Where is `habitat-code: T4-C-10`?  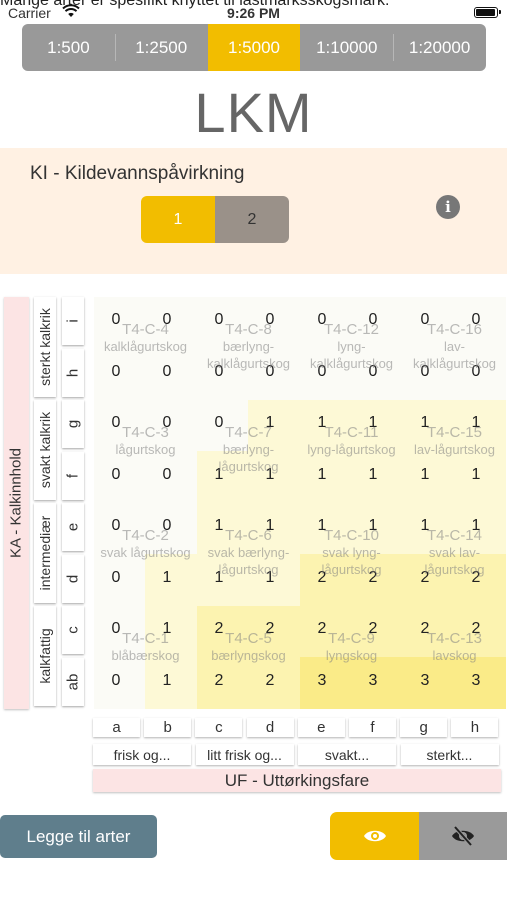 habitat-code: T4-C-10 is located at coordinates (351, 535).